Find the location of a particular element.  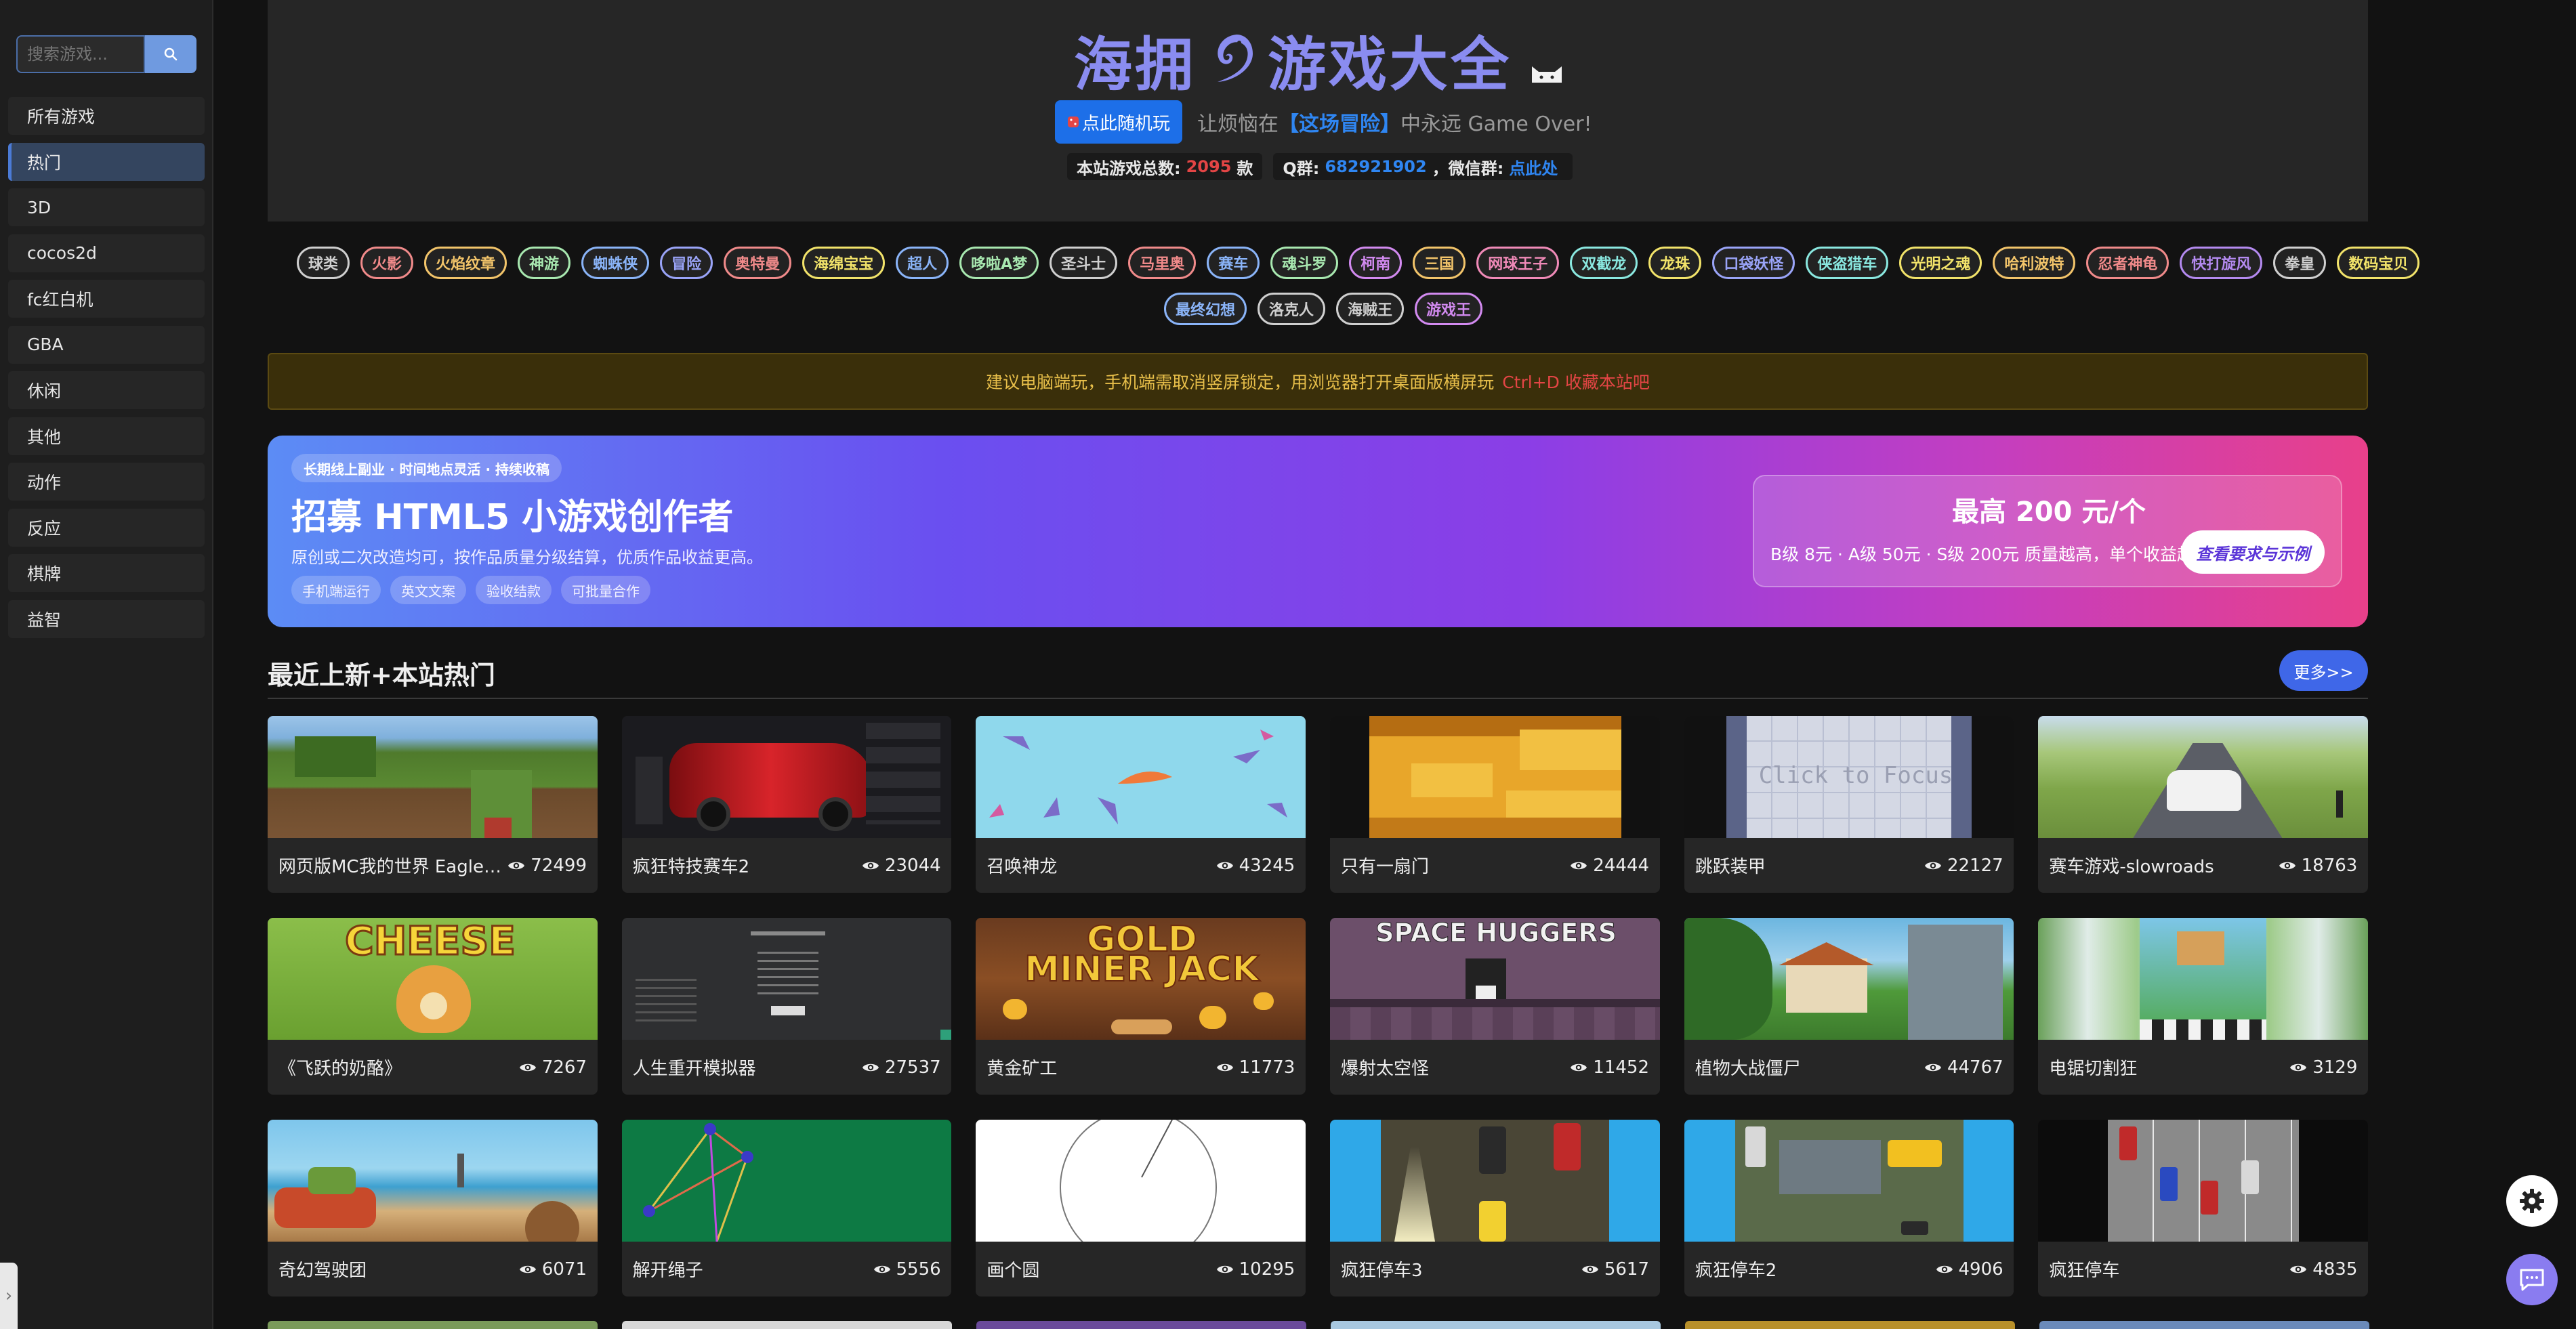

settings-button is located at coordinates (2532, 1201).